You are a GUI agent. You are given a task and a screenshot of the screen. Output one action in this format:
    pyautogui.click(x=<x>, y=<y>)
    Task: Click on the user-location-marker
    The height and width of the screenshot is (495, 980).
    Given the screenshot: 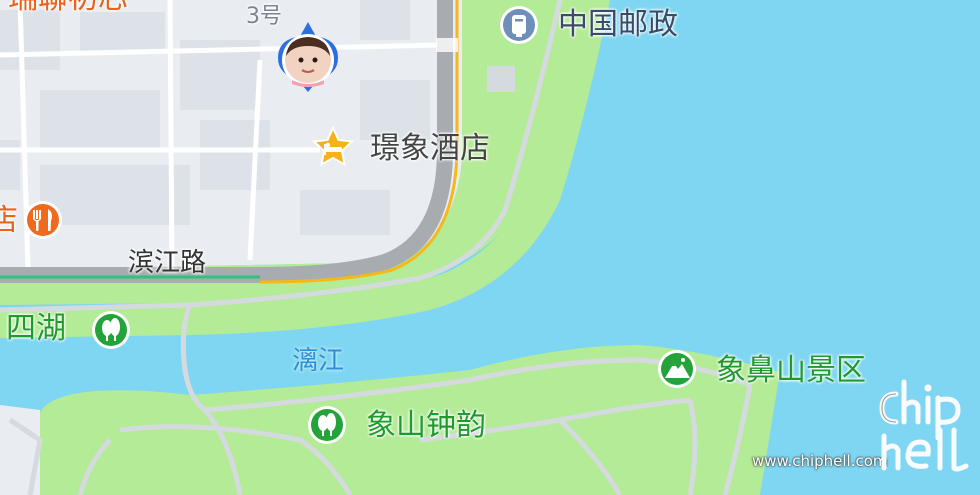 What is the action you would take?
    pyautogui.click(x=308, y=58)
    